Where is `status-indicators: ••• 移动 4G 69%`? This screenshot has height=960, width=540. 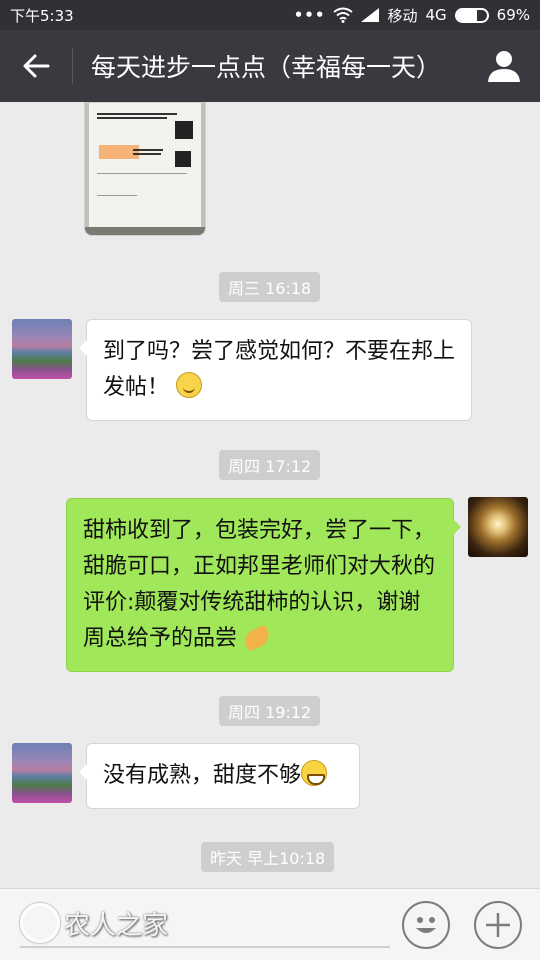
status-indicators: ••• 移动 4G 69% is located at coordinates (412, 15).